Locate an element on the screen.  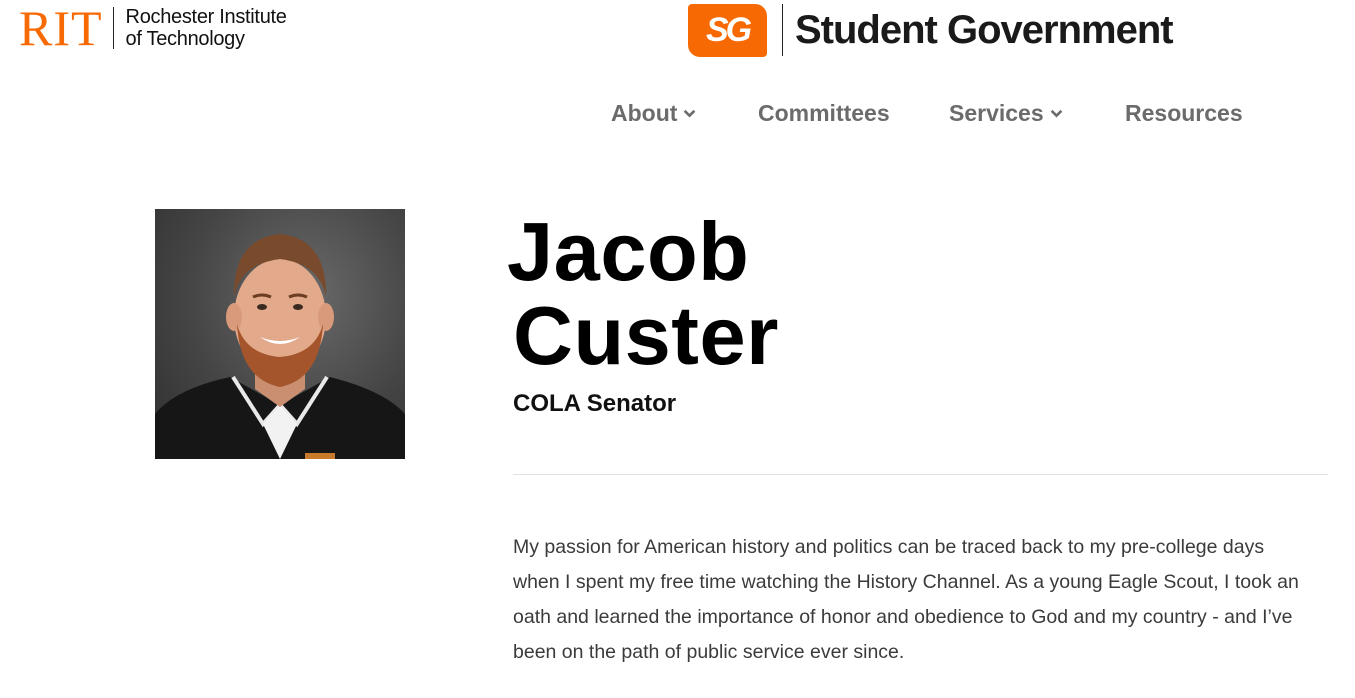
nav-item-resources: Resources is located at coordinates (1184, 113).